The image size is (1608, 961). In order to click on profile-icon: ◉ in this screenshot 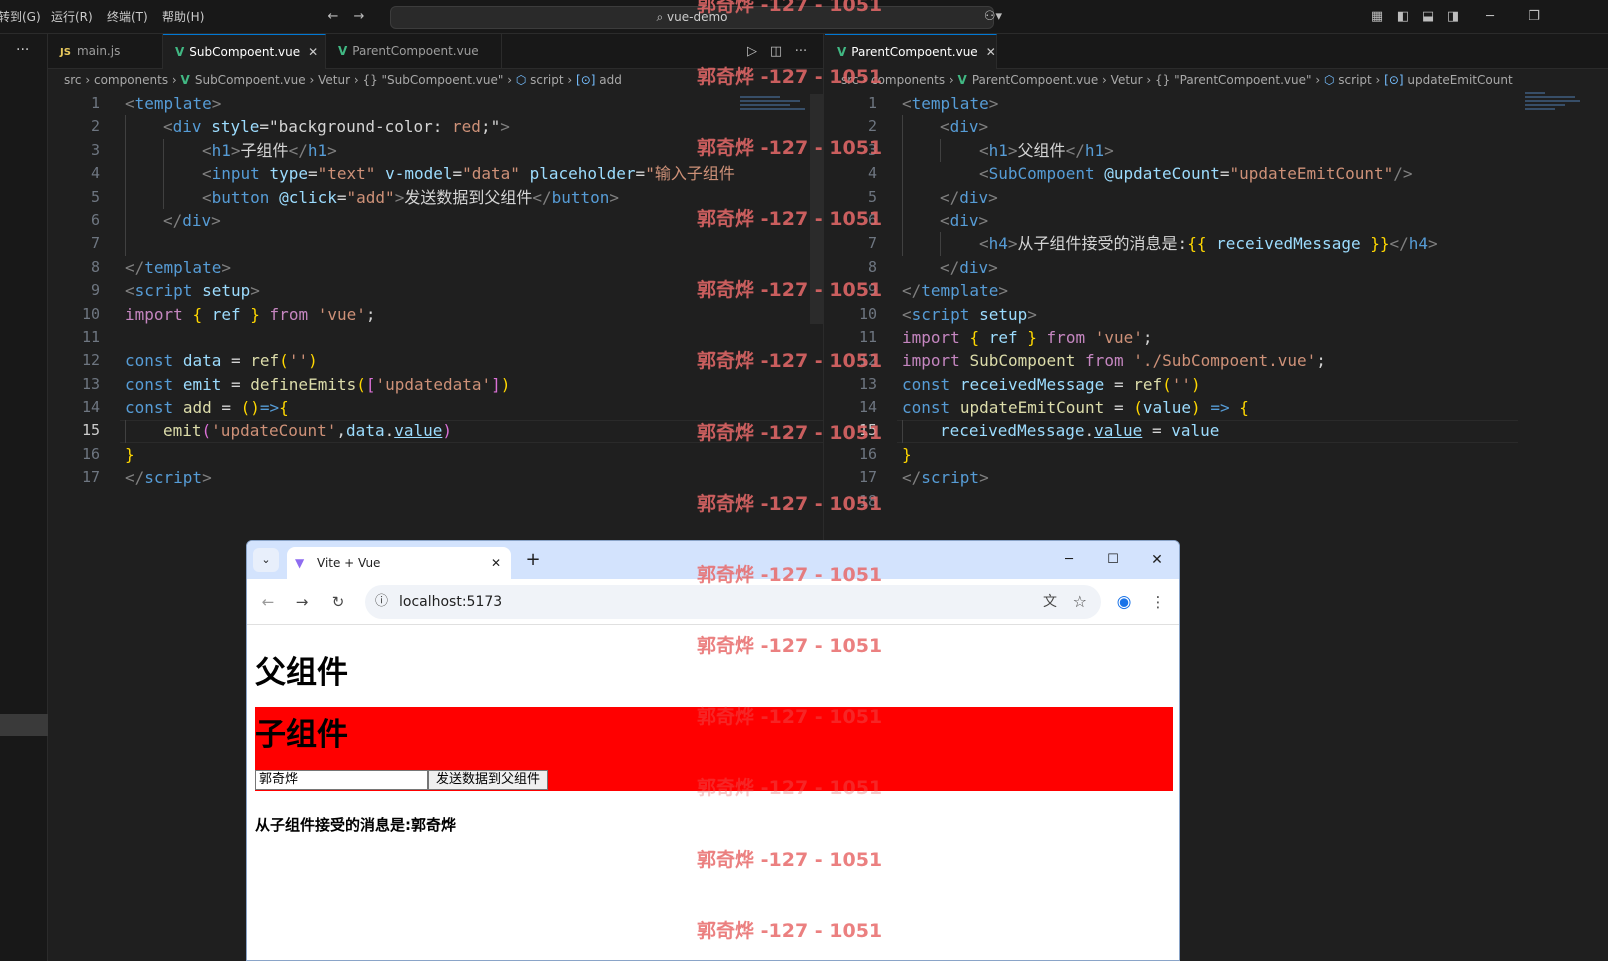, I will do `click(1124, 602)`.